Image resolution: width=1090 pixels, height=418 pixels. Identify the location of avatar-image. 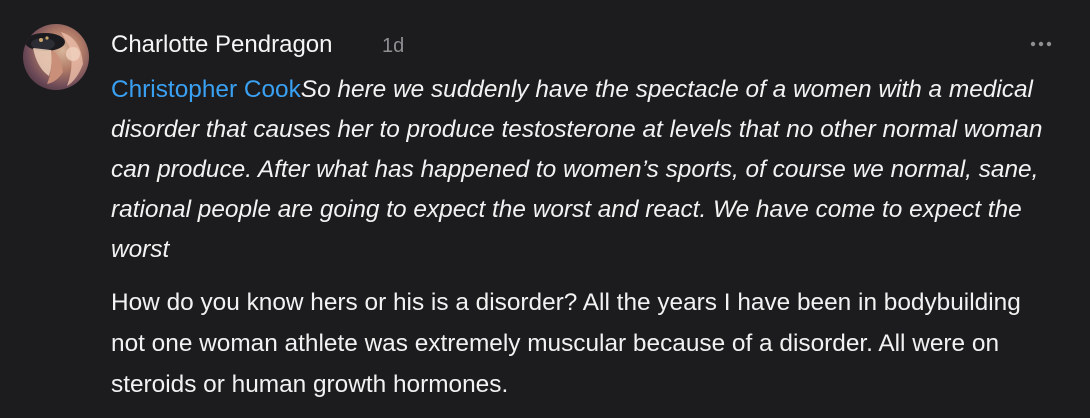
(54, 59).